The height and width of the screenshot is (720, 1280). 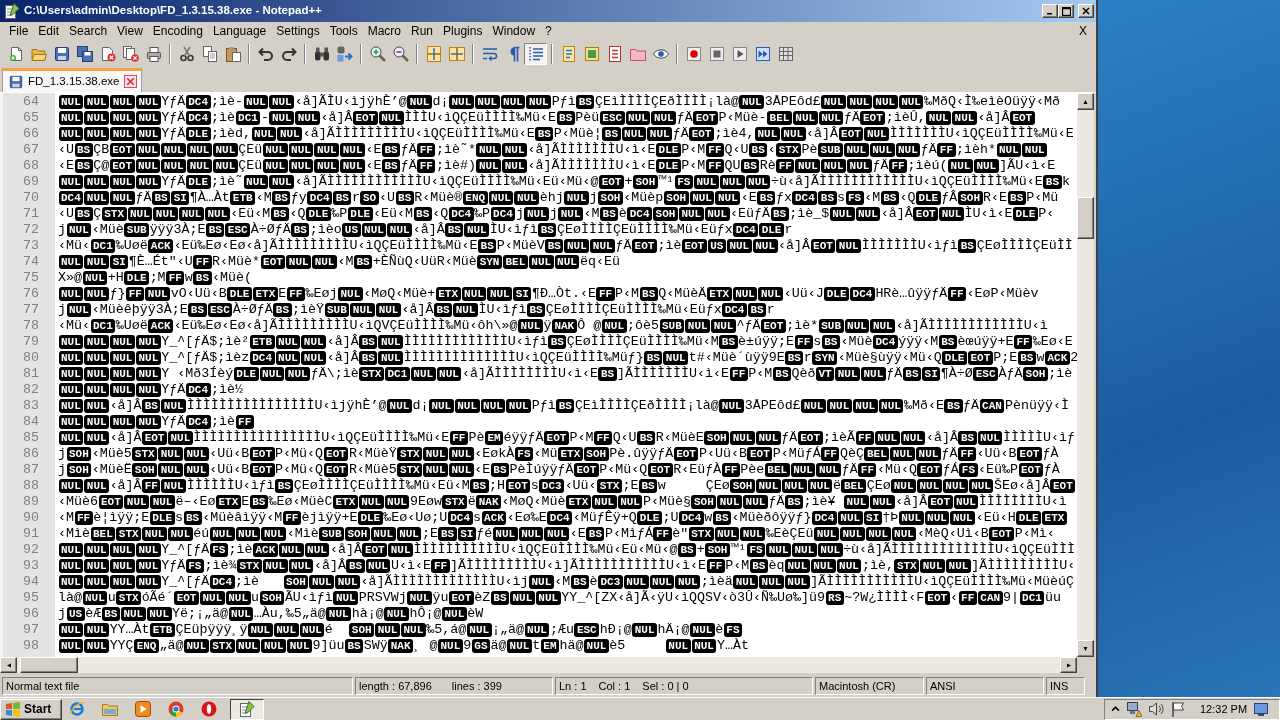 What do you see at coordinates (131, 81) in the screenshot?
I see `close-tab-icon` at bounding box center [131, 81].